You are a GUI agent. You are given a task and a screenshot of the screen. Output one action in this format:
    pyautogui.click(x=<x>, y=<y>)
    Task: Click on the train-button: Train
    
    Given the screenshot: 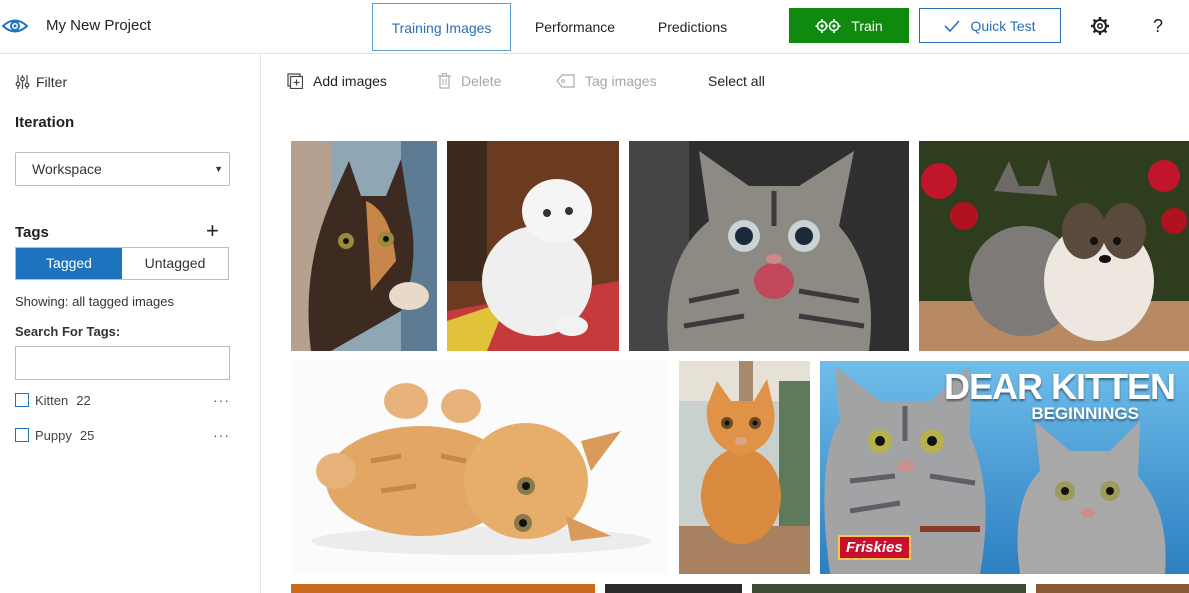 What is the action you would take?
    pyautogui.click(x=849, y=25)
    